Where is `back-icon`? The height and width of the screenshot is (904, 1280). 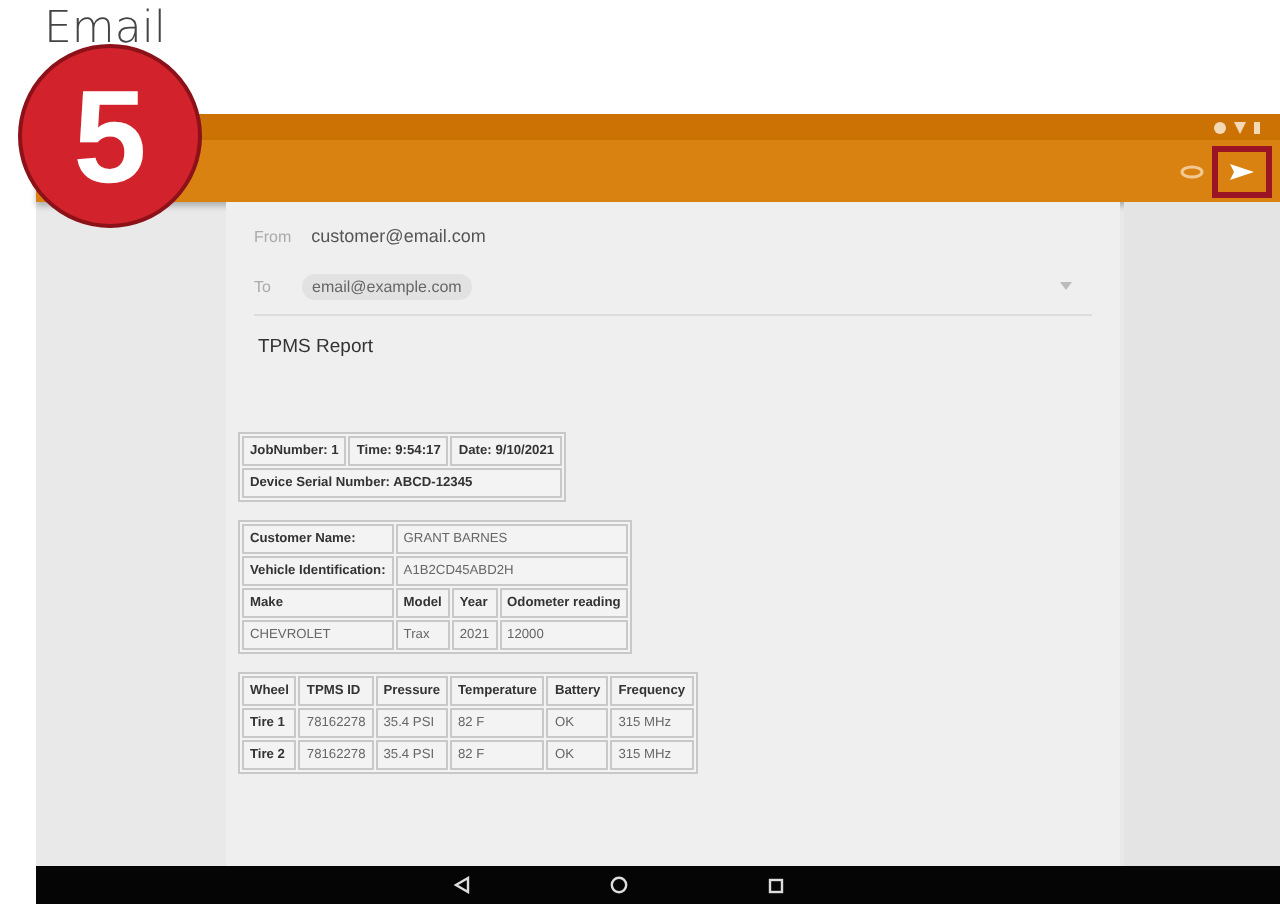 back-icon is located at coordinates (461, 885).